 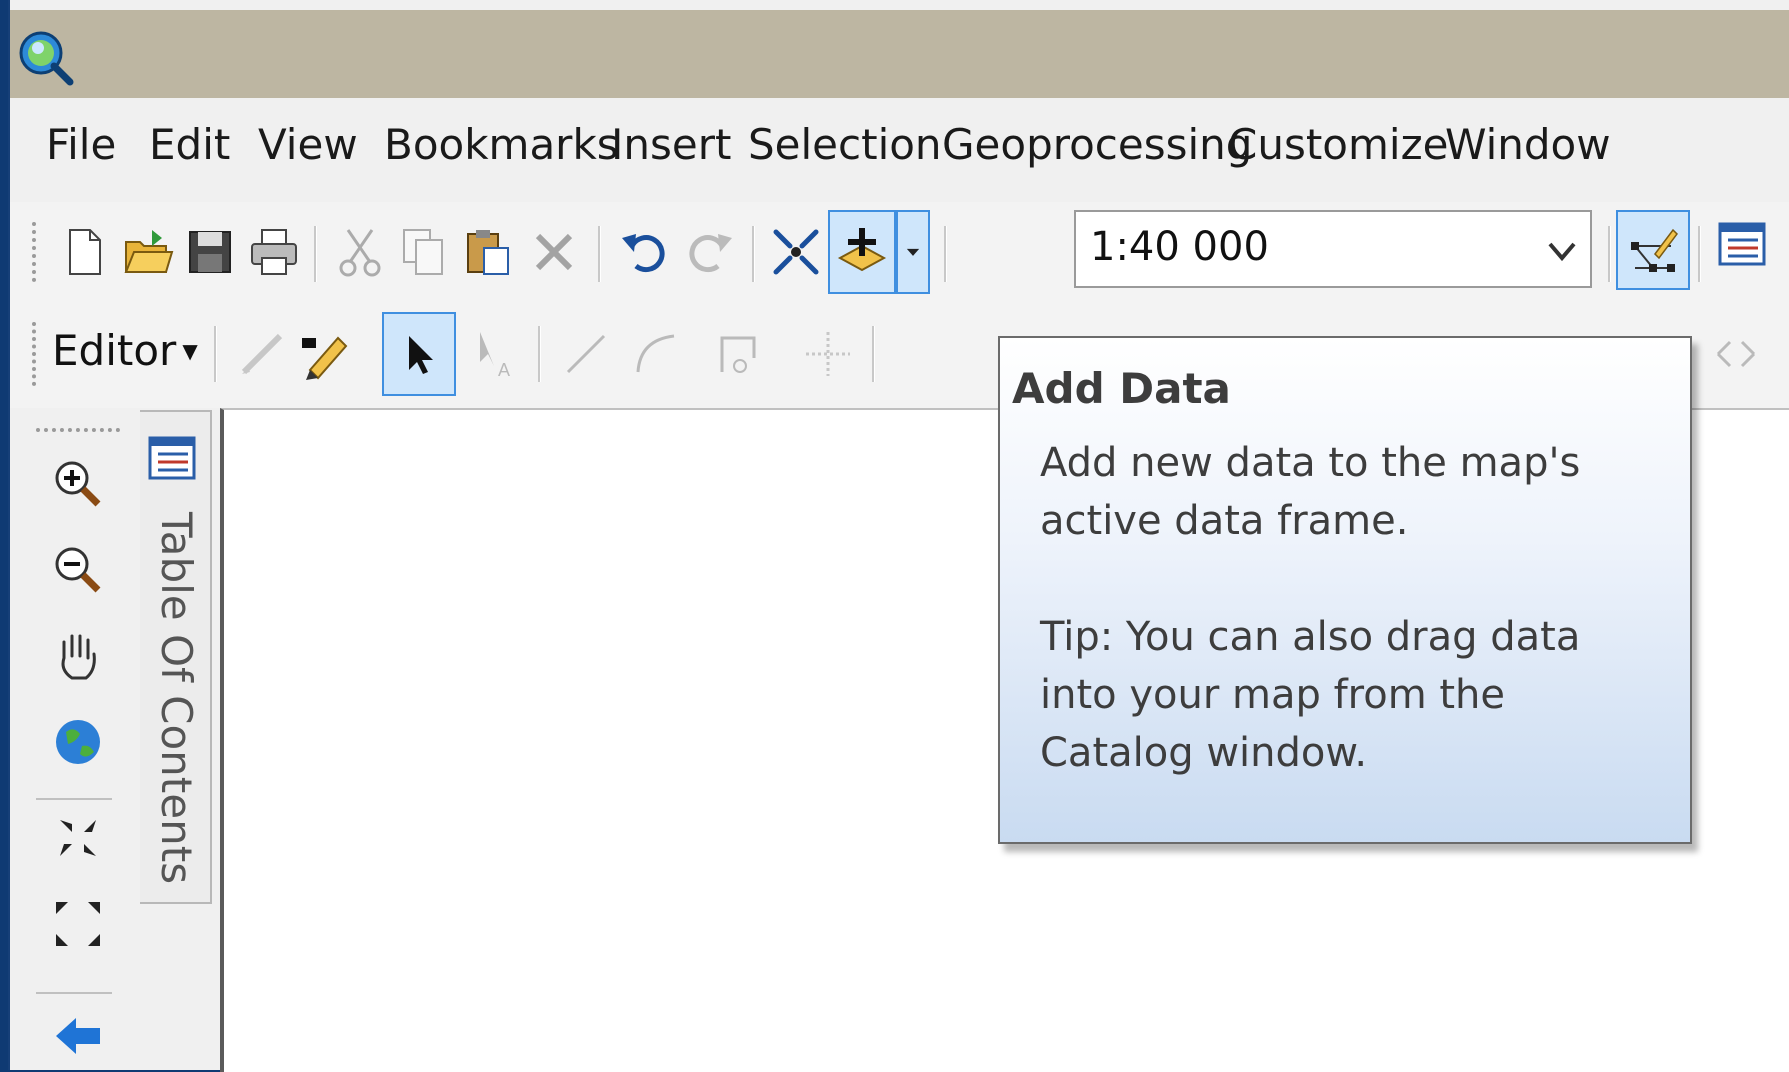 What do you see at coordinates (1121, 388) in the screenshot?
I see `tooltip-title: Add Data` at bounding box center [1121, 388].